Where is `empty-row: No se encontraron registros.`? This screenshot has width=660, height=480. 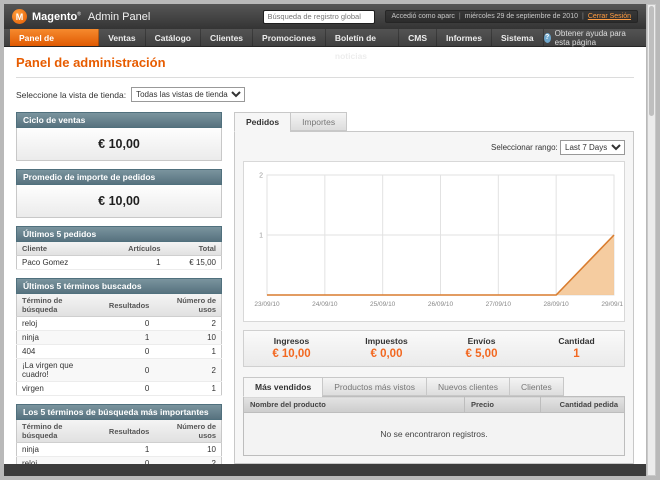 empty-row: No se encontraron registros. is located at coordinates (434, 434).